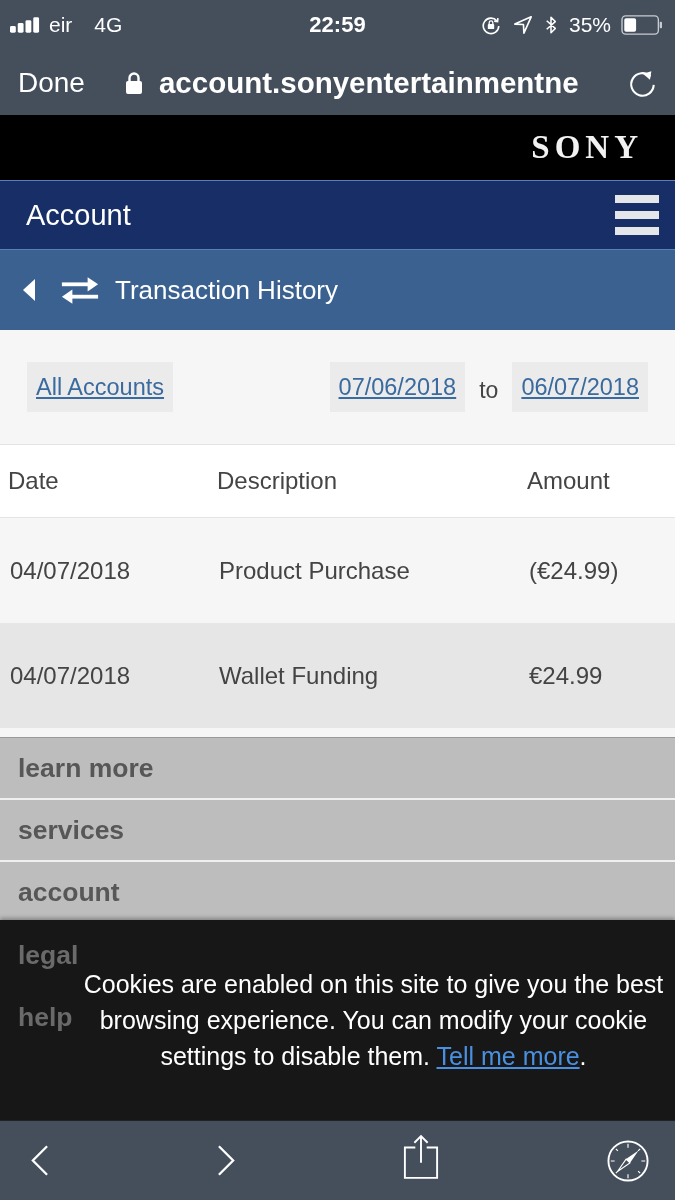 This screenshot has height=1200, width=675. What do you see at coordinates (278, 481) in the screenshot?
I see `column-header: Description` at bounding box center [278, 481].